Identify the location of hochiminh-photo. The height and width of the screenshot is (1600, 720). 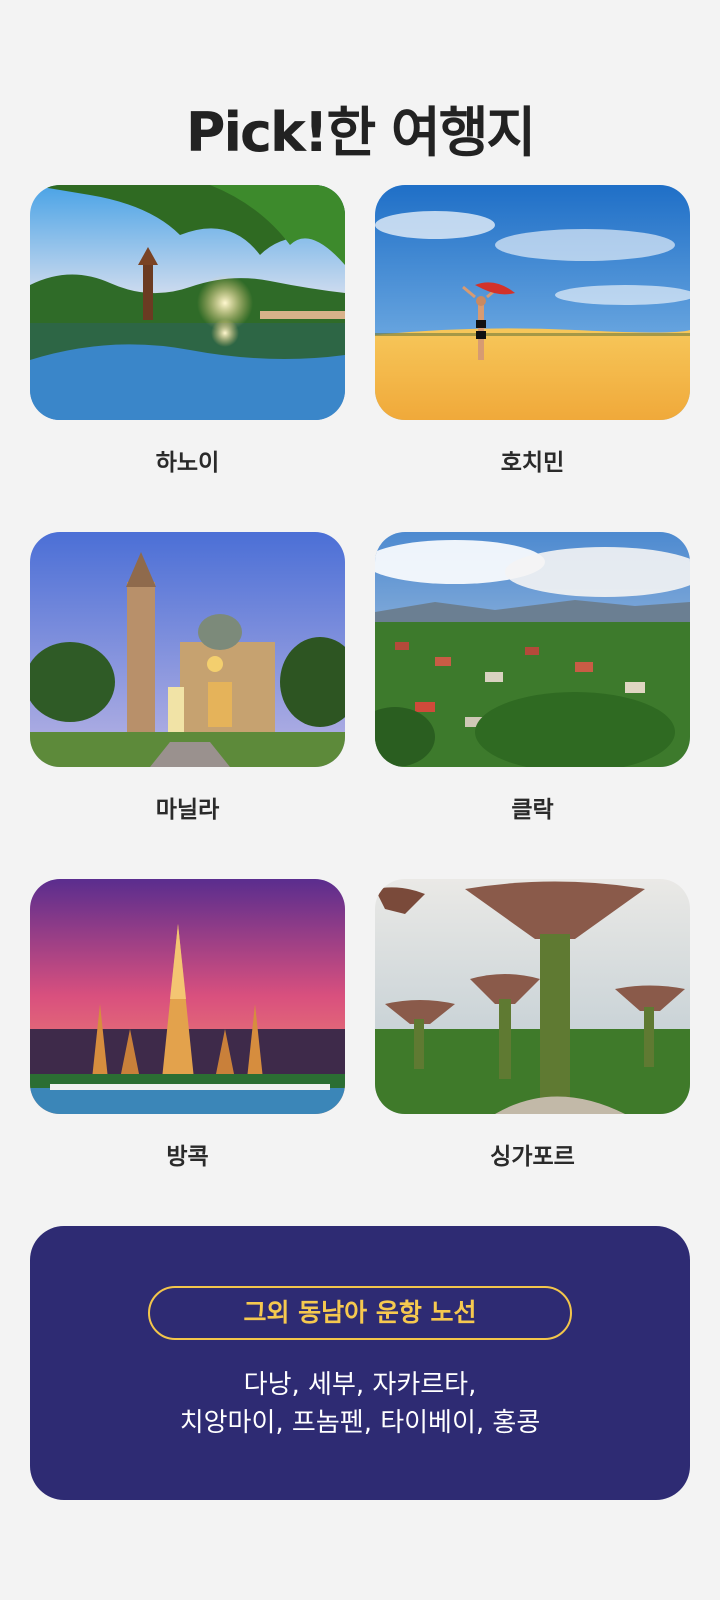
(532, 302).